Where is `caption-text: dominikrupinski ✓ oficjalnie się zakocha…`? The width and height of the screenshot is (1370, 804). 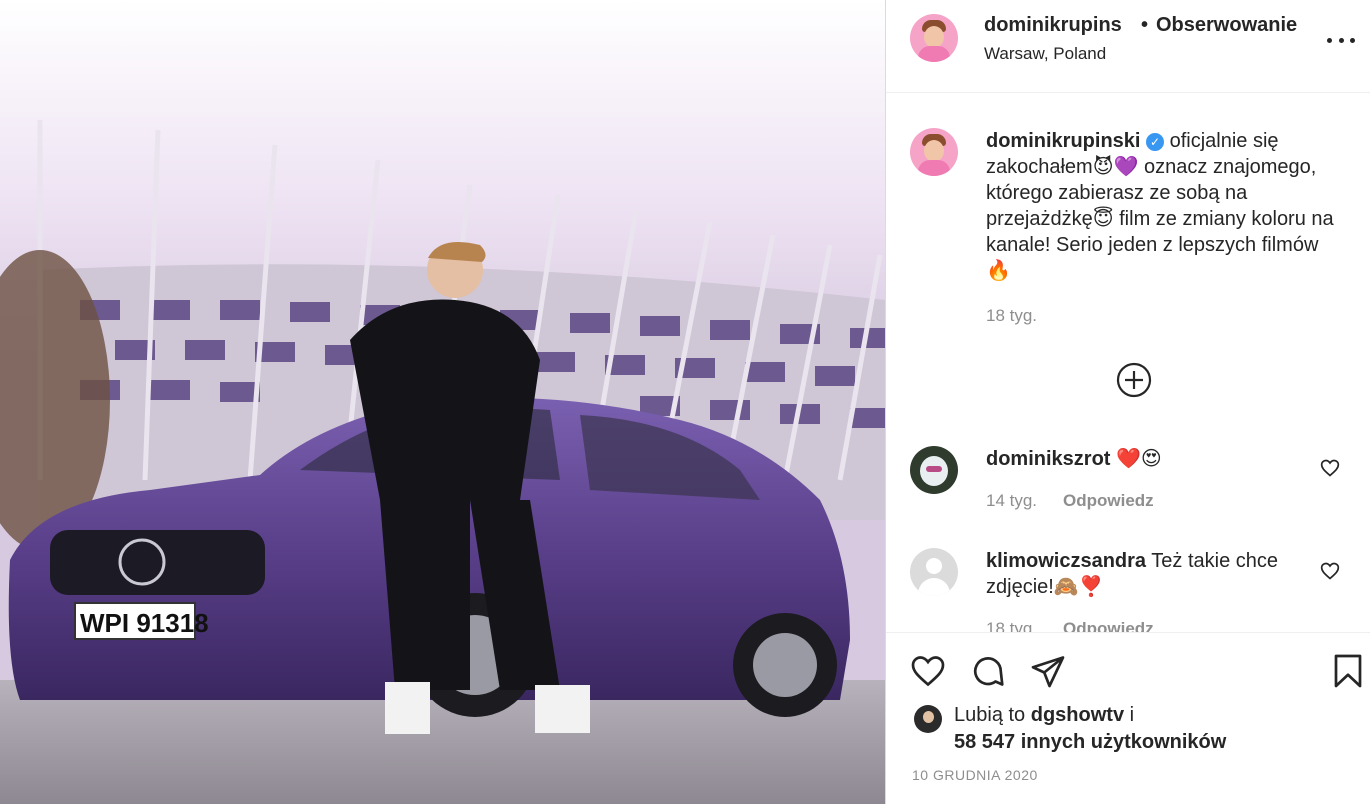
caption-text: dominikrupinski ✓ oficjalnie się zakocha… is located at coordinates (1161, 206).